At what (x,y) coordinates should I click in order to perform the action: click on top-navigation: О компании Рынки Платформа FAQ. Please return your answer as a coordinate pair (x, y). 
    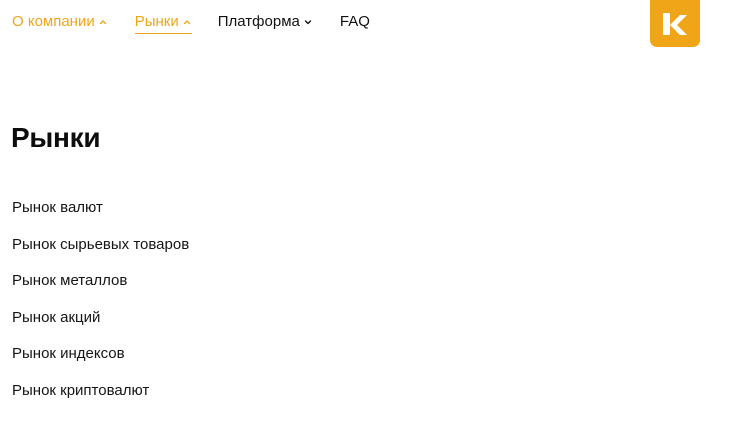
    Looking at the image, I should click on (191, 23).